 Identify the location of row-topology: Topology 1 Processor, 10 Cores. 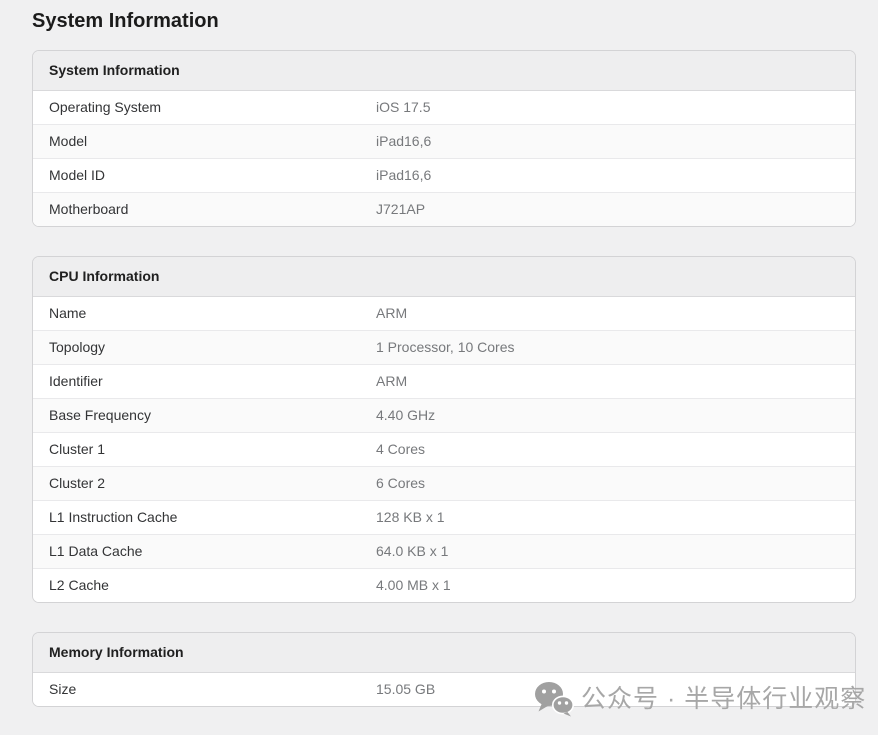
(444, 347).